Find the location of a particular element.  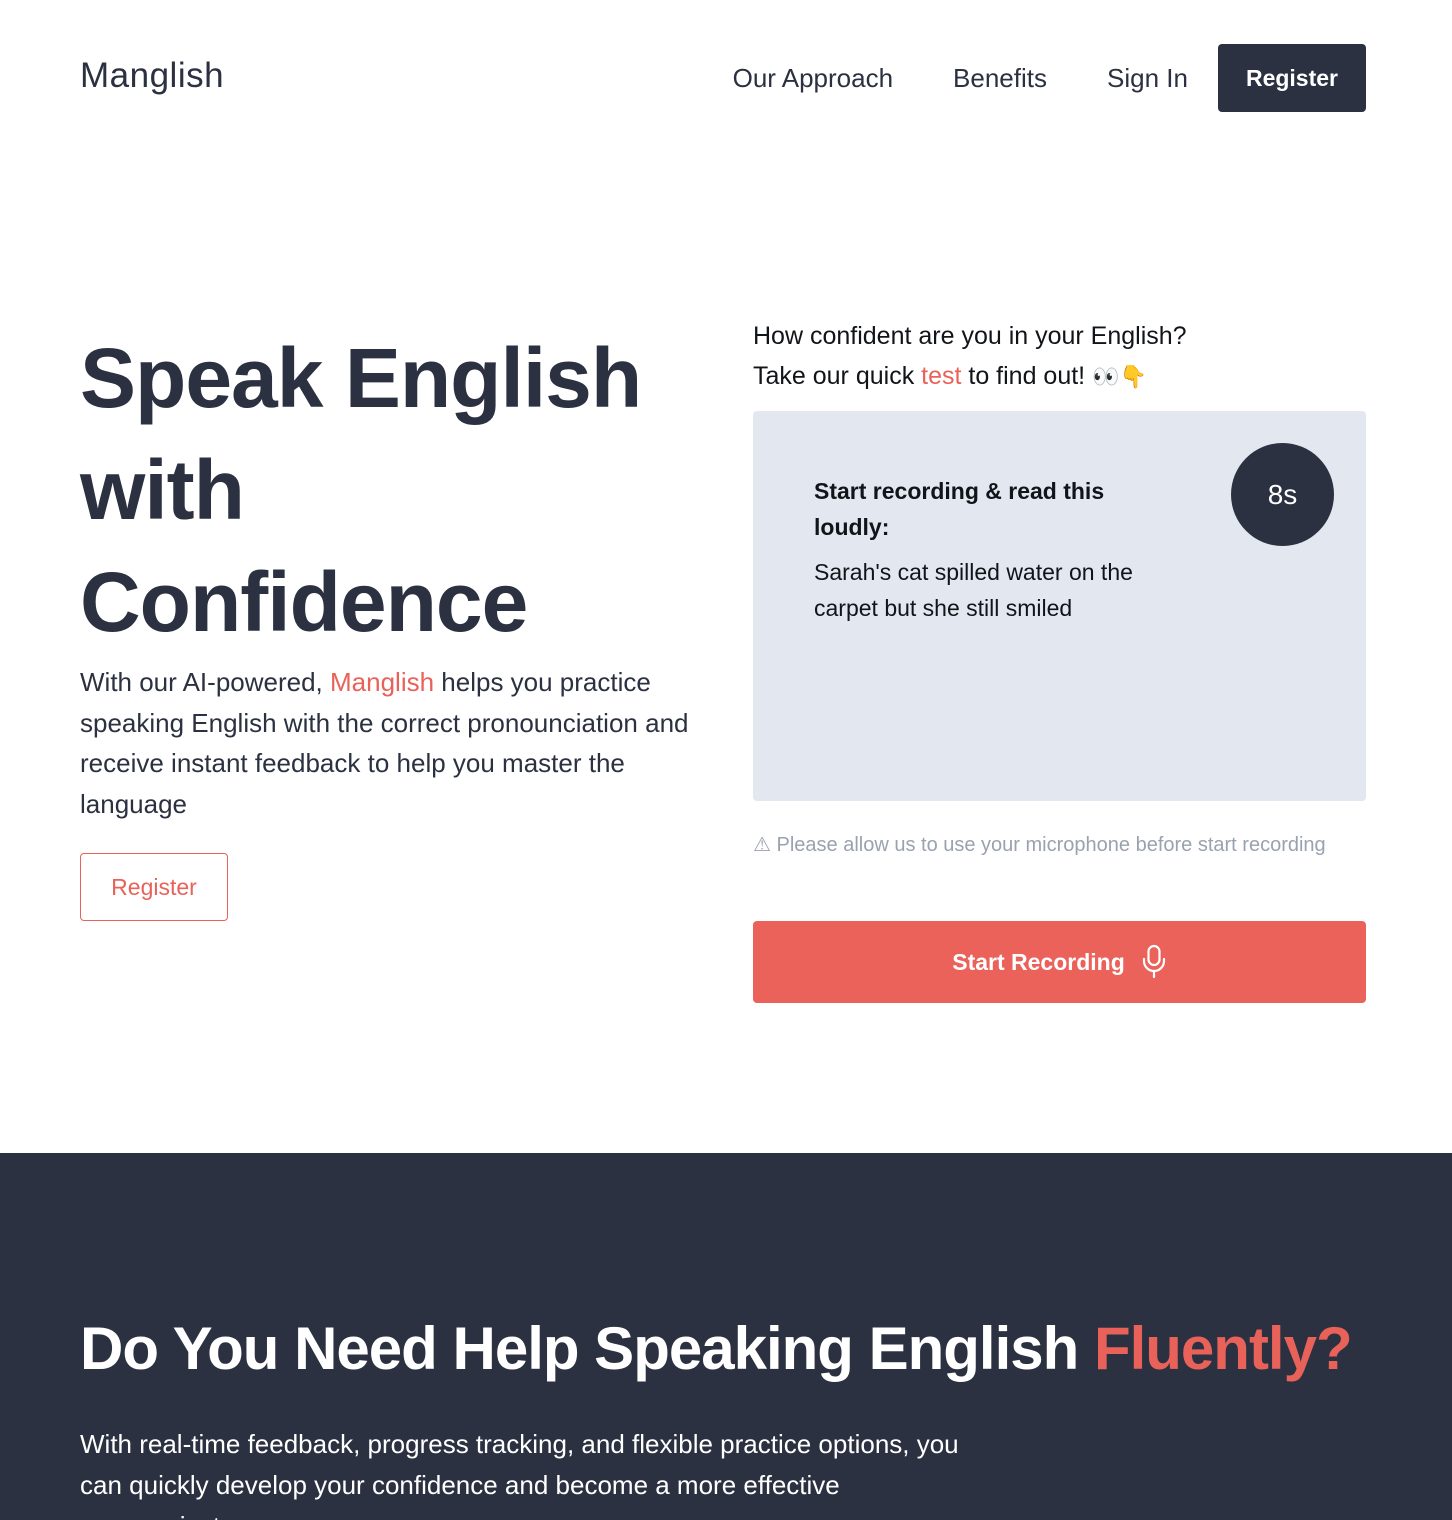

test-heading-line-2: Take our quick test to find out! 👀👇 is located at coordinates (1063, 377).